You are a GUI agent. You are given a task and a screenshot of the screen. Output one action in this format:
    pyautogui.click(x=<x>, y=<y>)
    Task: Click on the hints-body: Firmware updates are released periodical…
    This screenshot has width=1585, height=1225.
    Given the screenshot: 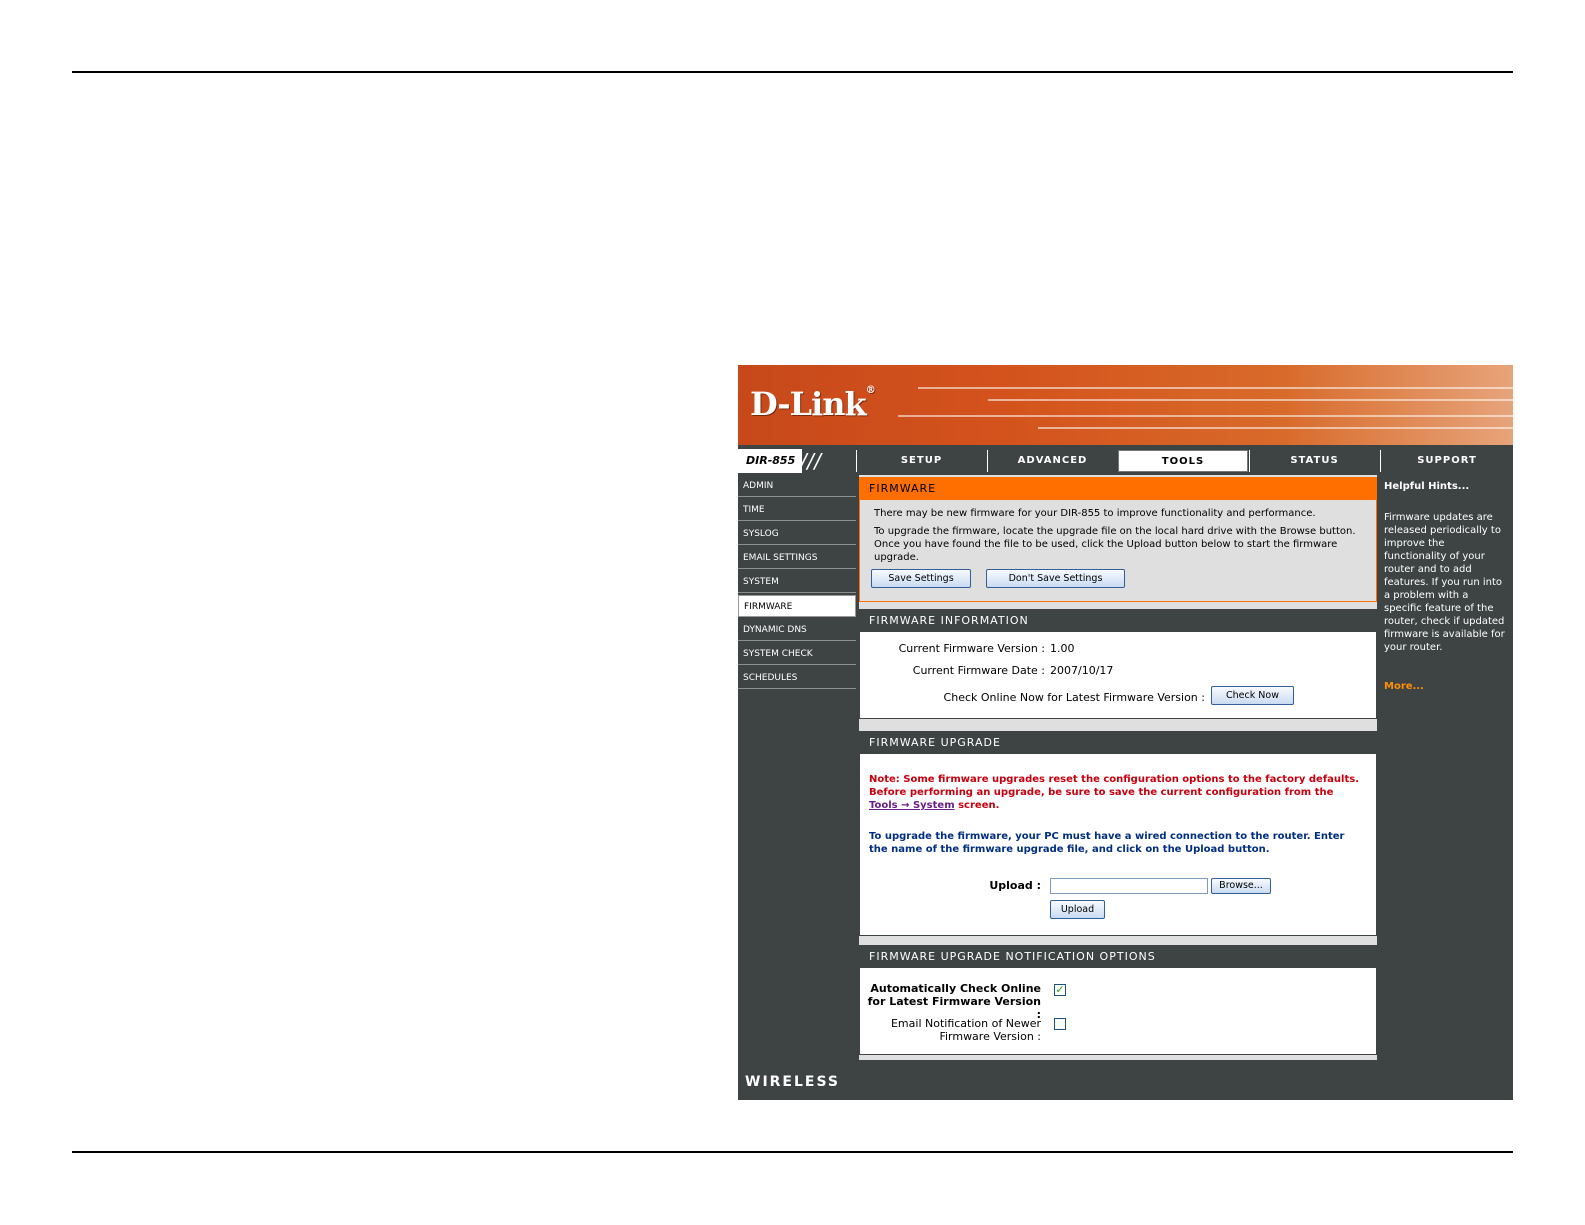 What is the action you would take?
    pyautogui.click(x=1444, y=582)
    